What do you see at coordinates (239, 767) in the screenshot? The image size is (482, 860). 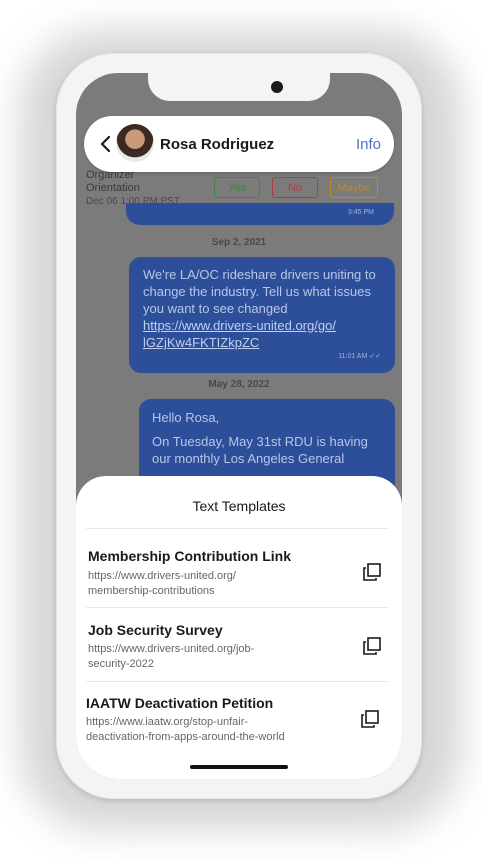 I see `home-indicator` at bounding box center [239, 767].